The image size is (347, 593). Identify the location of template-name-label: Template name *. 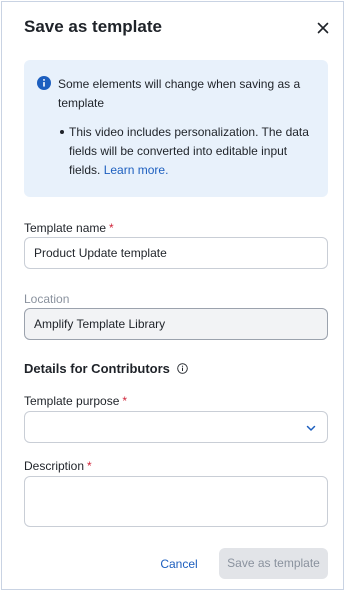
(69, 228).